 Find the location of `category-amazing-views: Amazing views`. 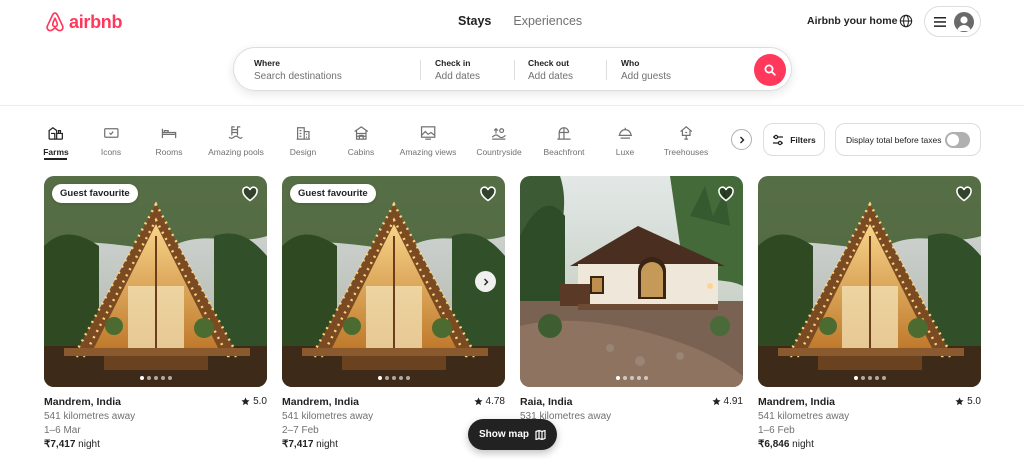

category-amazing-views: Amazing views is located at coordinates (428, 140).